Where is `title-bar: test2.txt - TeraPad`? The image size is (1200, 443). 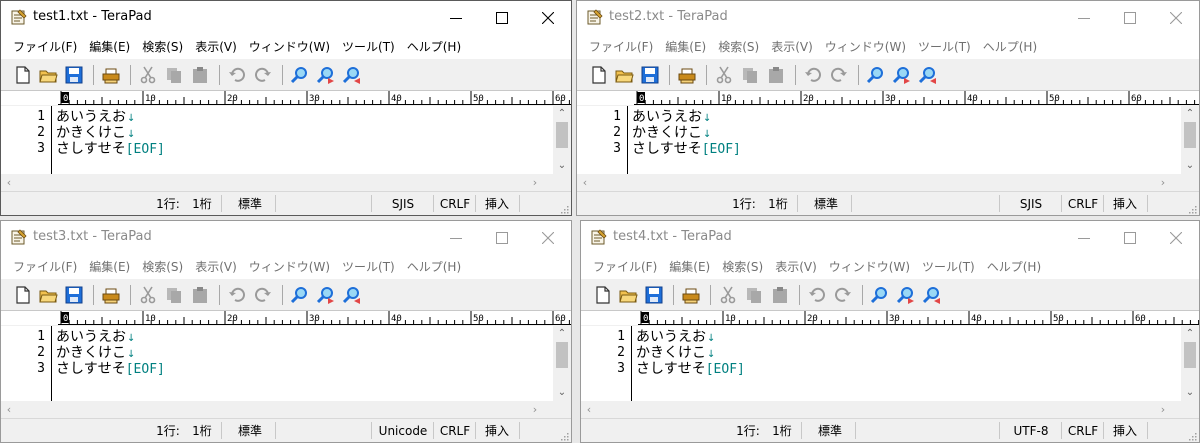
title-bar: test2.txt - TeraPad is located at coordinates (888, 18).